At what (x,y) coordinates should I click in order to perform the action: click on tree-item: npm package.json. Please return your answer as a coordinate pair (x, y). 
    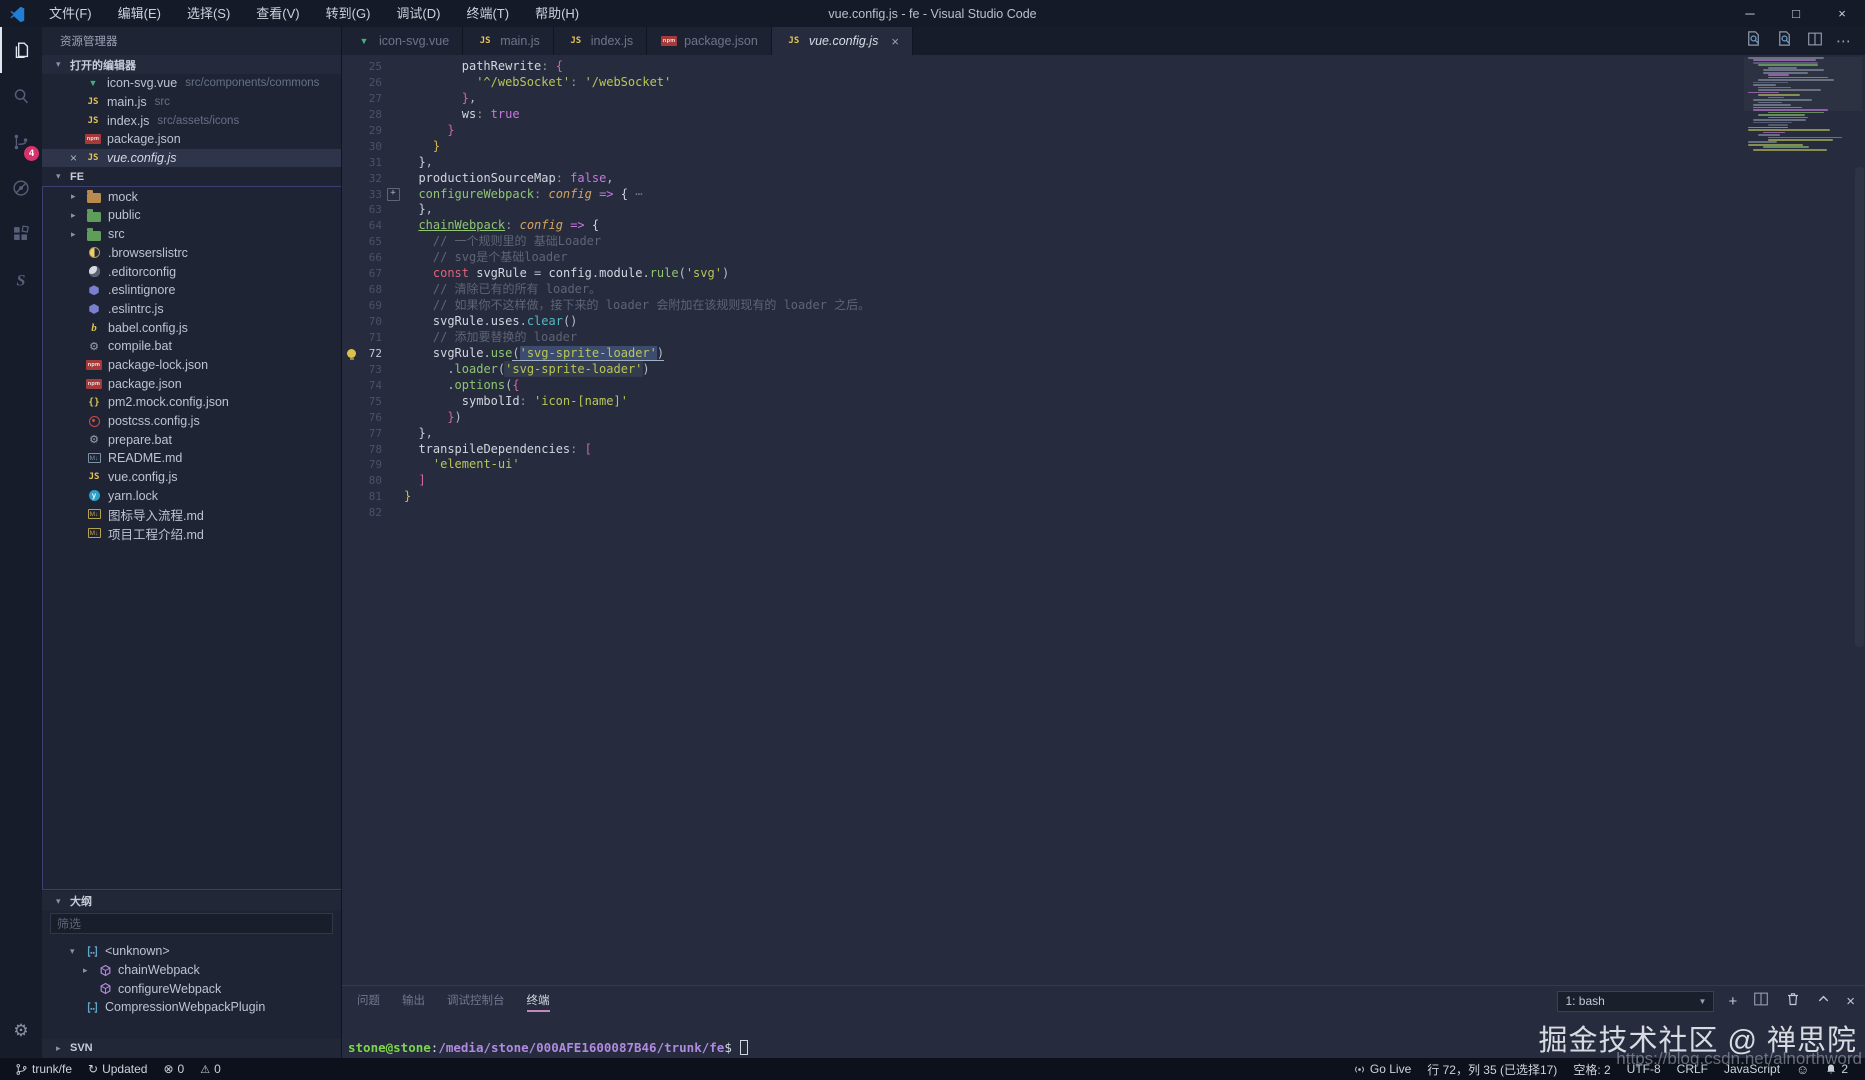
    Looking at the image, I should click on (192, 383).